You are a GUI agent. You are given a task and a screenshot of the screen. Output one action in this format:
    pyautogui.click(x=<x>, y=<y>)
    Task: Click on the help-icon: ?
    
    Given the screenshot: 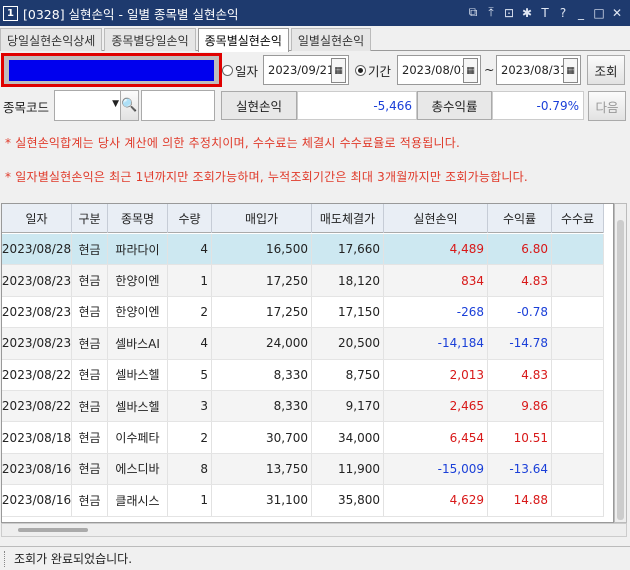 What is the action you would take?
    pyautogui.click(x=563, y=12)
    